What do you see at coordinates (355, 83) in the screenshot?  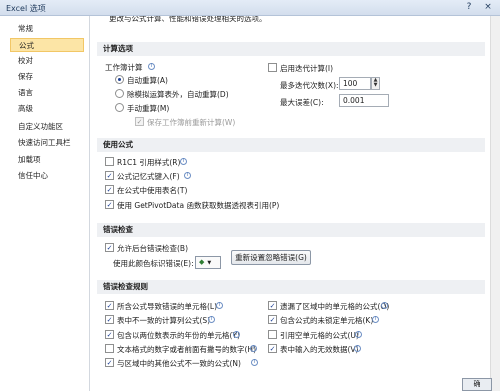 I see `max-iterations-input: 100` at bounding box center [355, 83].